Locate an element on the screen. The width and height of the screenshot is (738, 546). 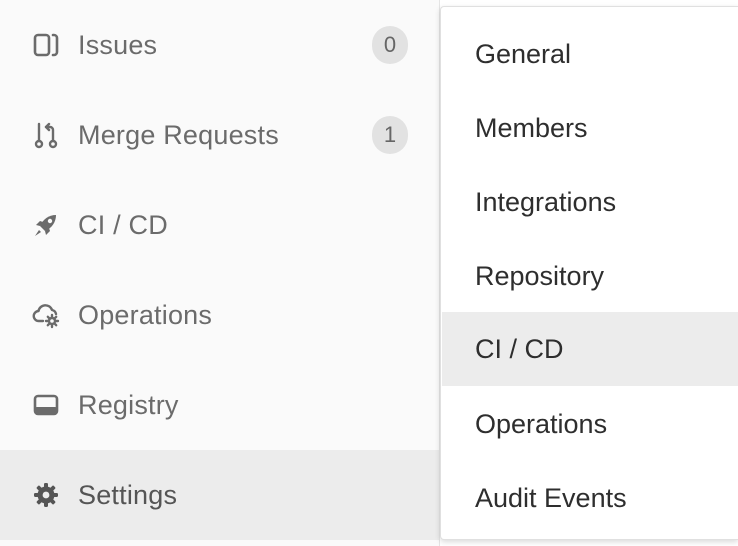
merge-requests-count-badge: 1 is located at coordinates (390, 135).